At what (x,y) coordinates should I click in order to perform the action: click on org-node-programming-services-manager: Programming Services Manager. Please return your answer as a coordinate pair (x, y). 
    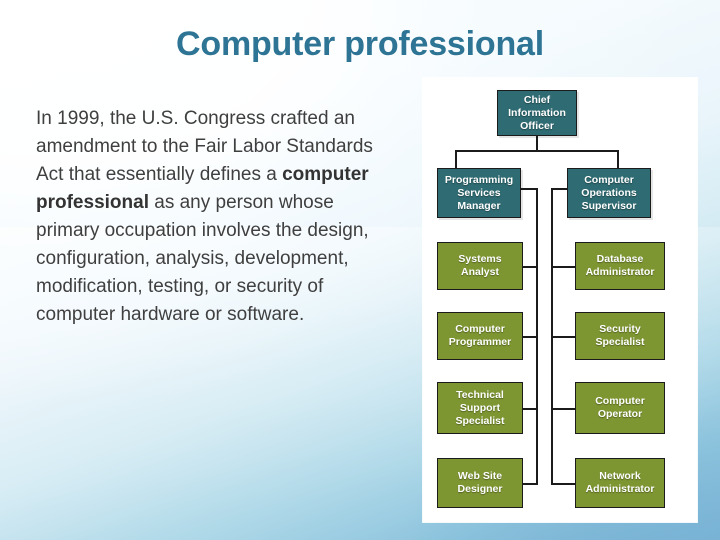
    Looking at the image, I should click on (479, 193).